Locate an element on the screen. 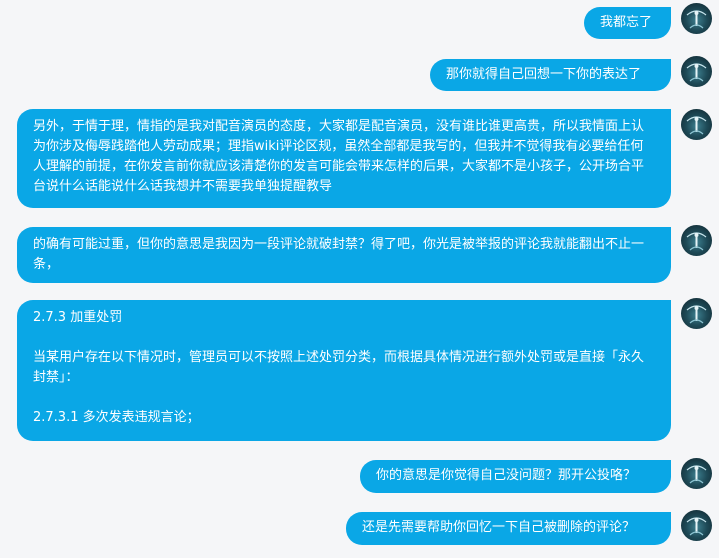  message-row: 你的意思是你觉得自己没问题？那开公投咯？ is located at coordinates (359, 478).